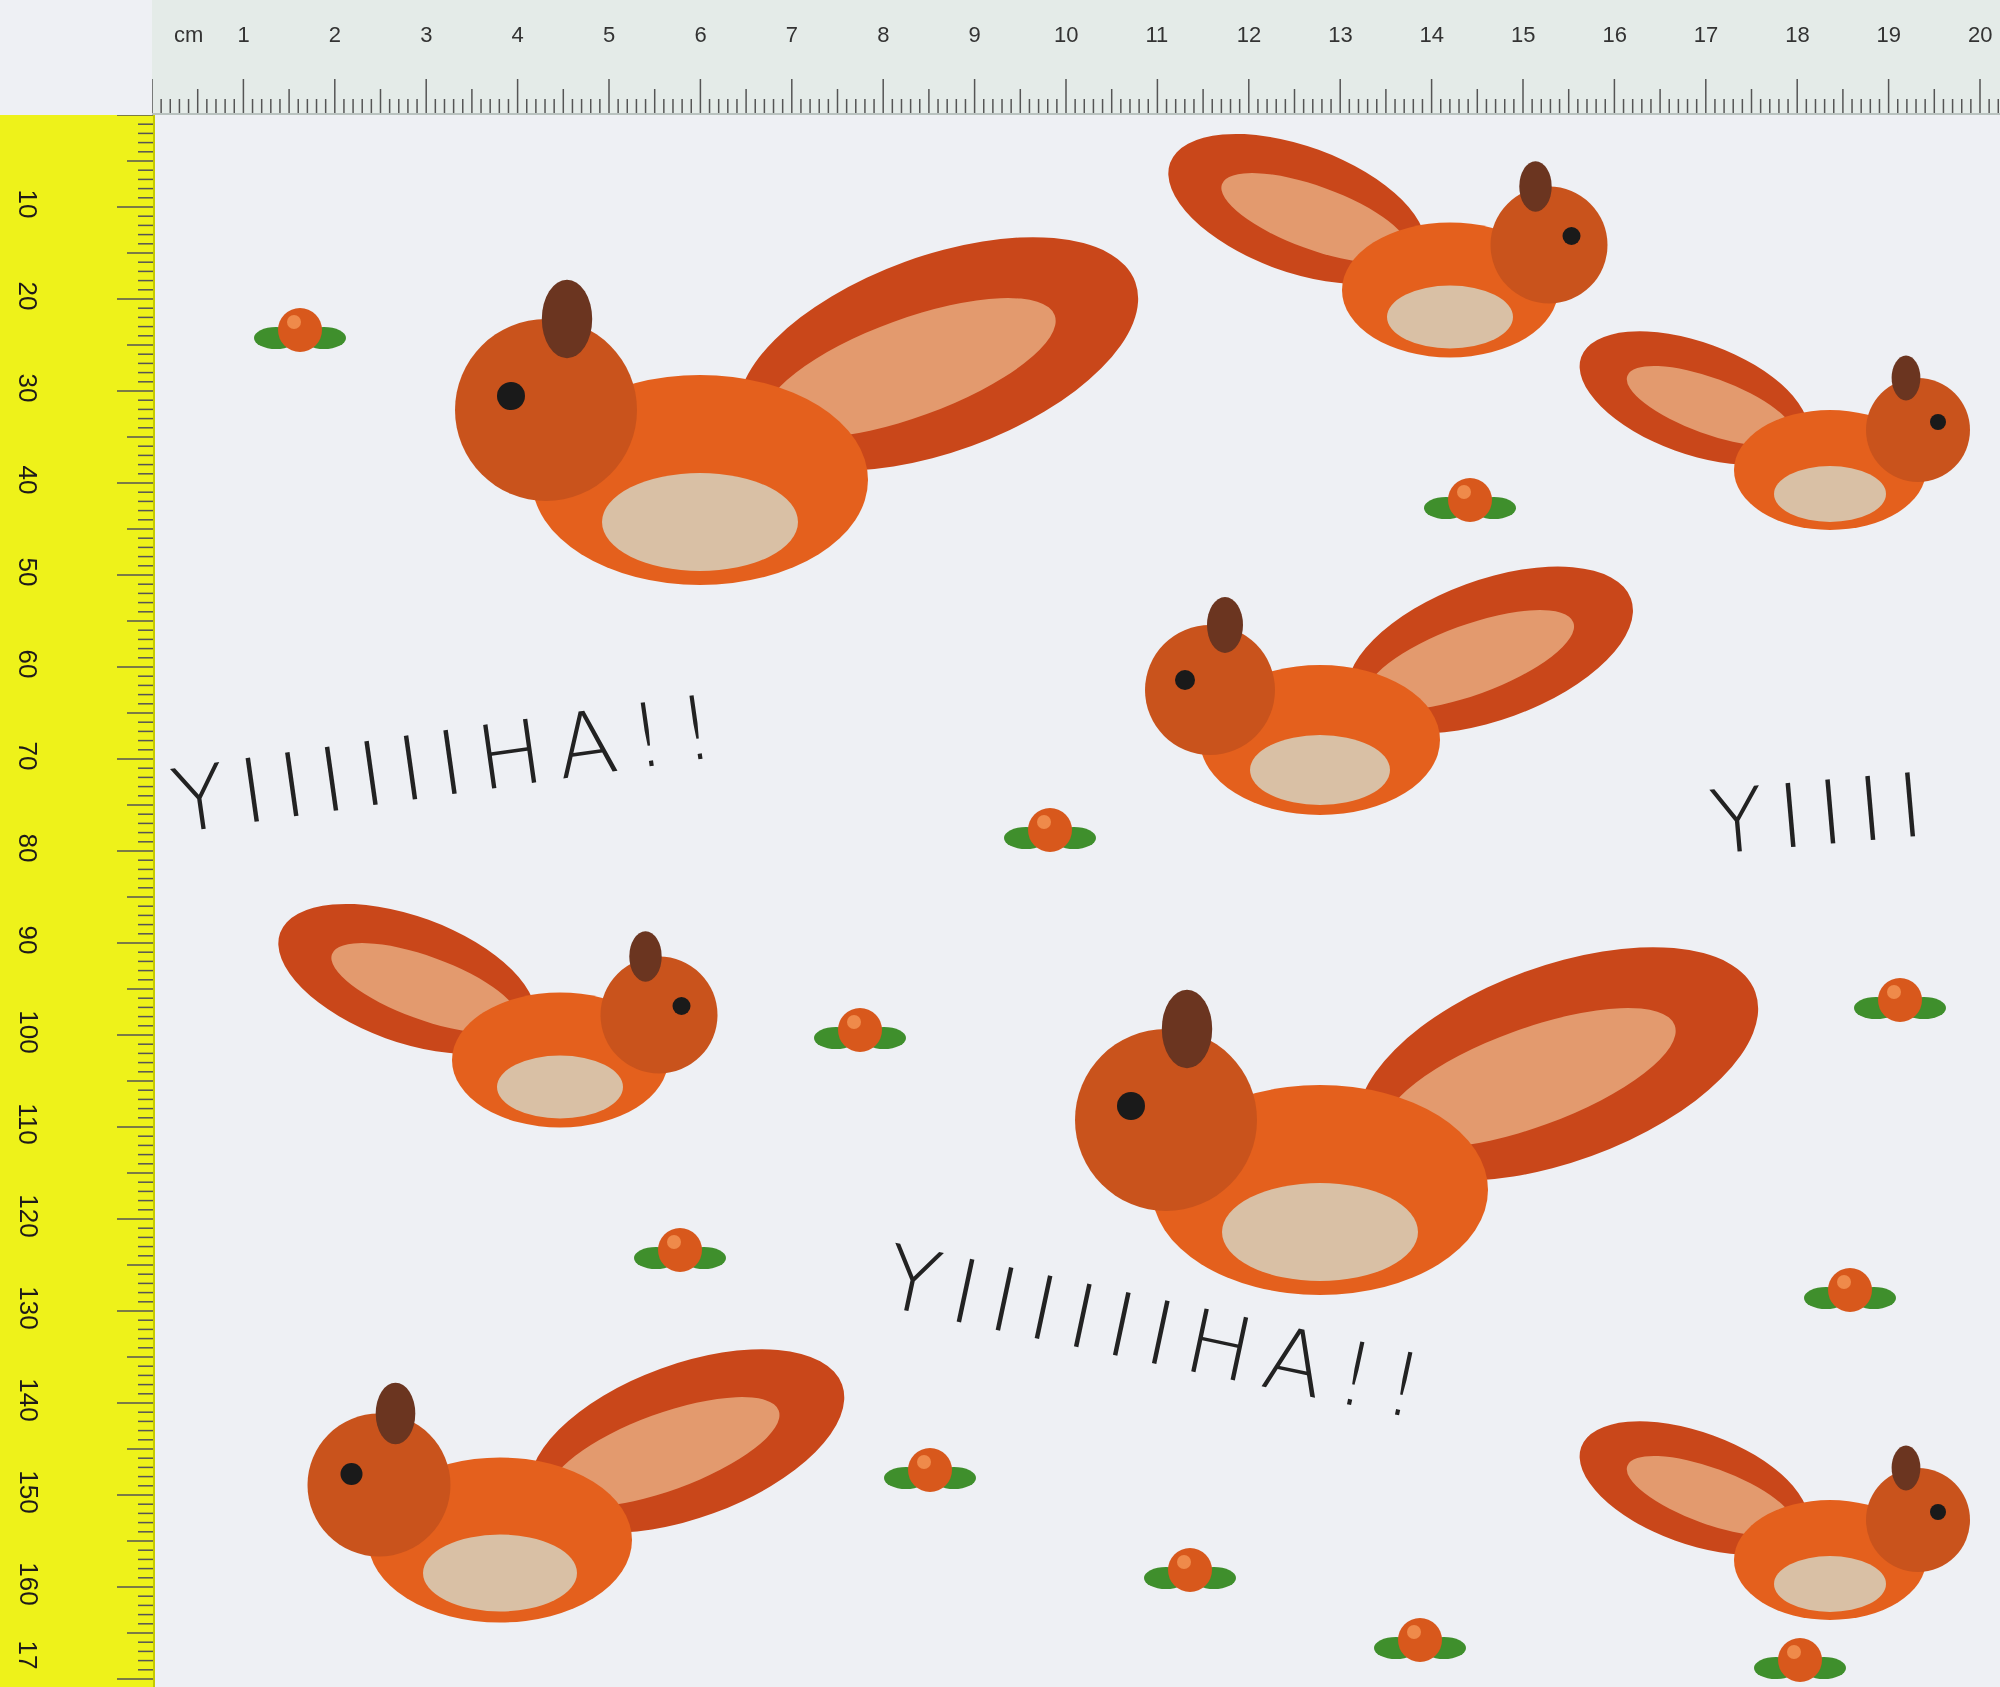 The image size is (2000, 1687). Describe the element at coordinates (28, 1032) in the screenshot. I see `ruler-number: 100` at that location.